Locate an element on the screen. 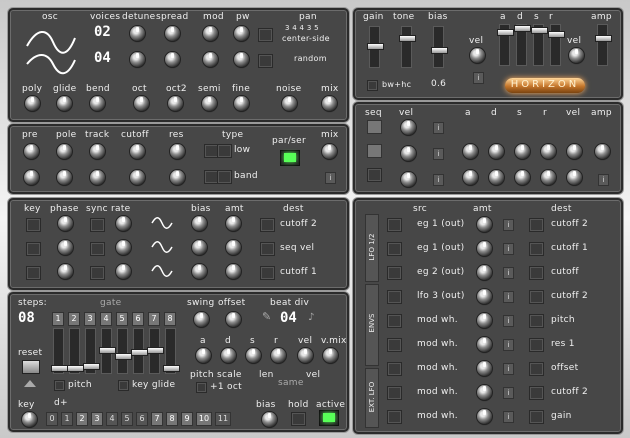 This screenshot has width=630, height=438. env-info-3: i is located at coordinates (438, 180).